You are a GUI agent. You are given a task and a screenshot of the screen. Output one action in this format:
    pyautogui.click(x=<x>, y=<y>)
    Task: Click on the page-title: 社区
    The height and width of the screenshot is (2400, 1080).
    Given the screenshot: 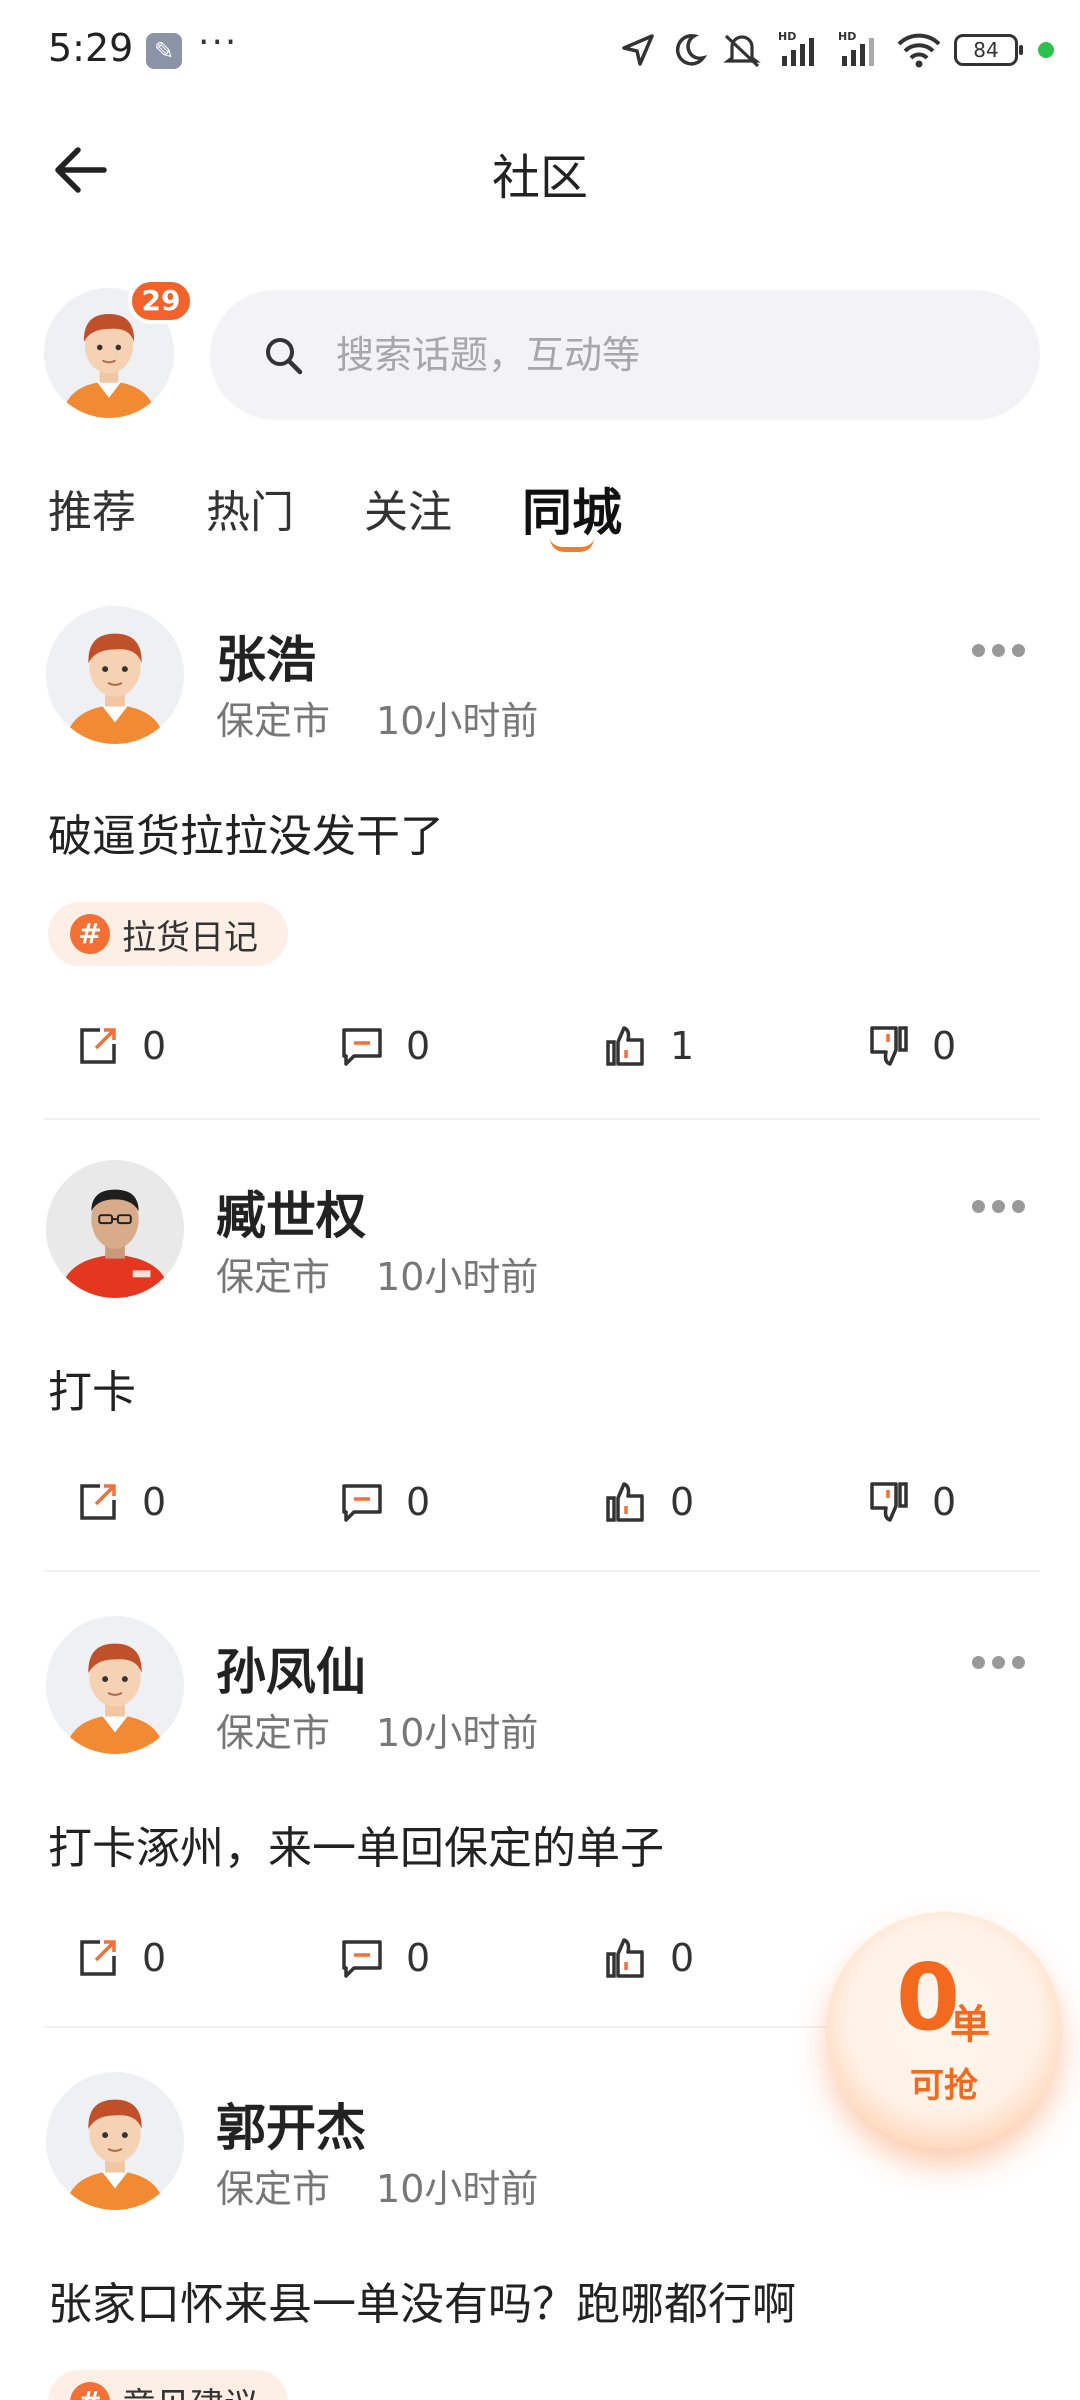 What is the action you would take?
    pyautogui.click(x=539, y=178)
    